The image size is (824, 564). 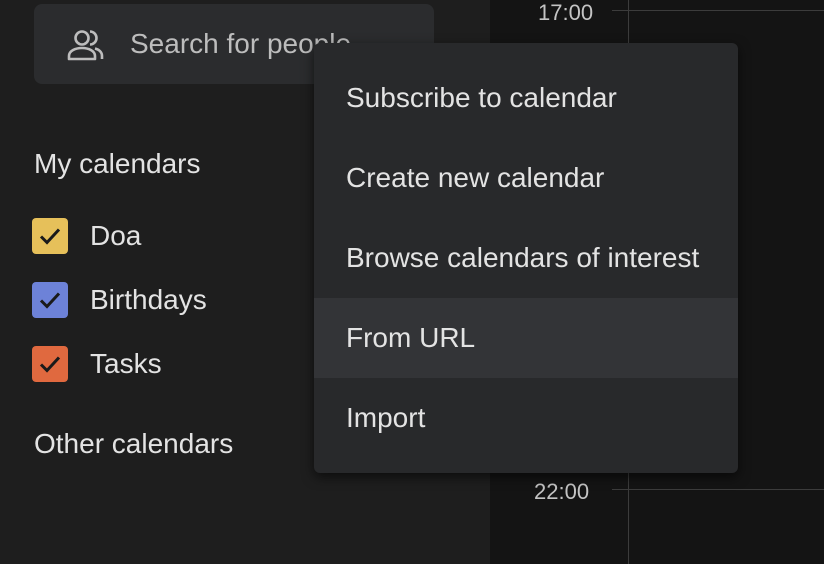 I want to click on menu-item-browse-interest: Browse calendars of interest, so click(x=526, y=258).